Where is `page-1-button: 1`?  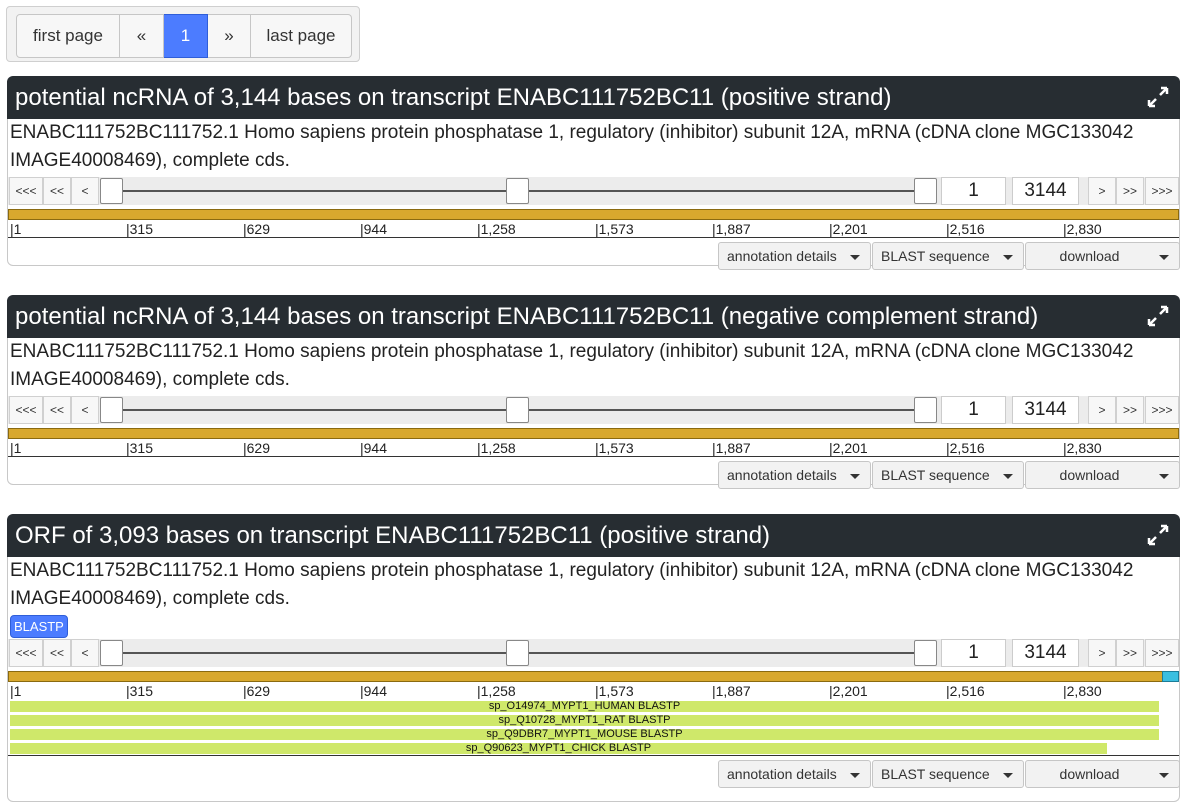
page-1-button: 1 is located at coordinates (186, 36).